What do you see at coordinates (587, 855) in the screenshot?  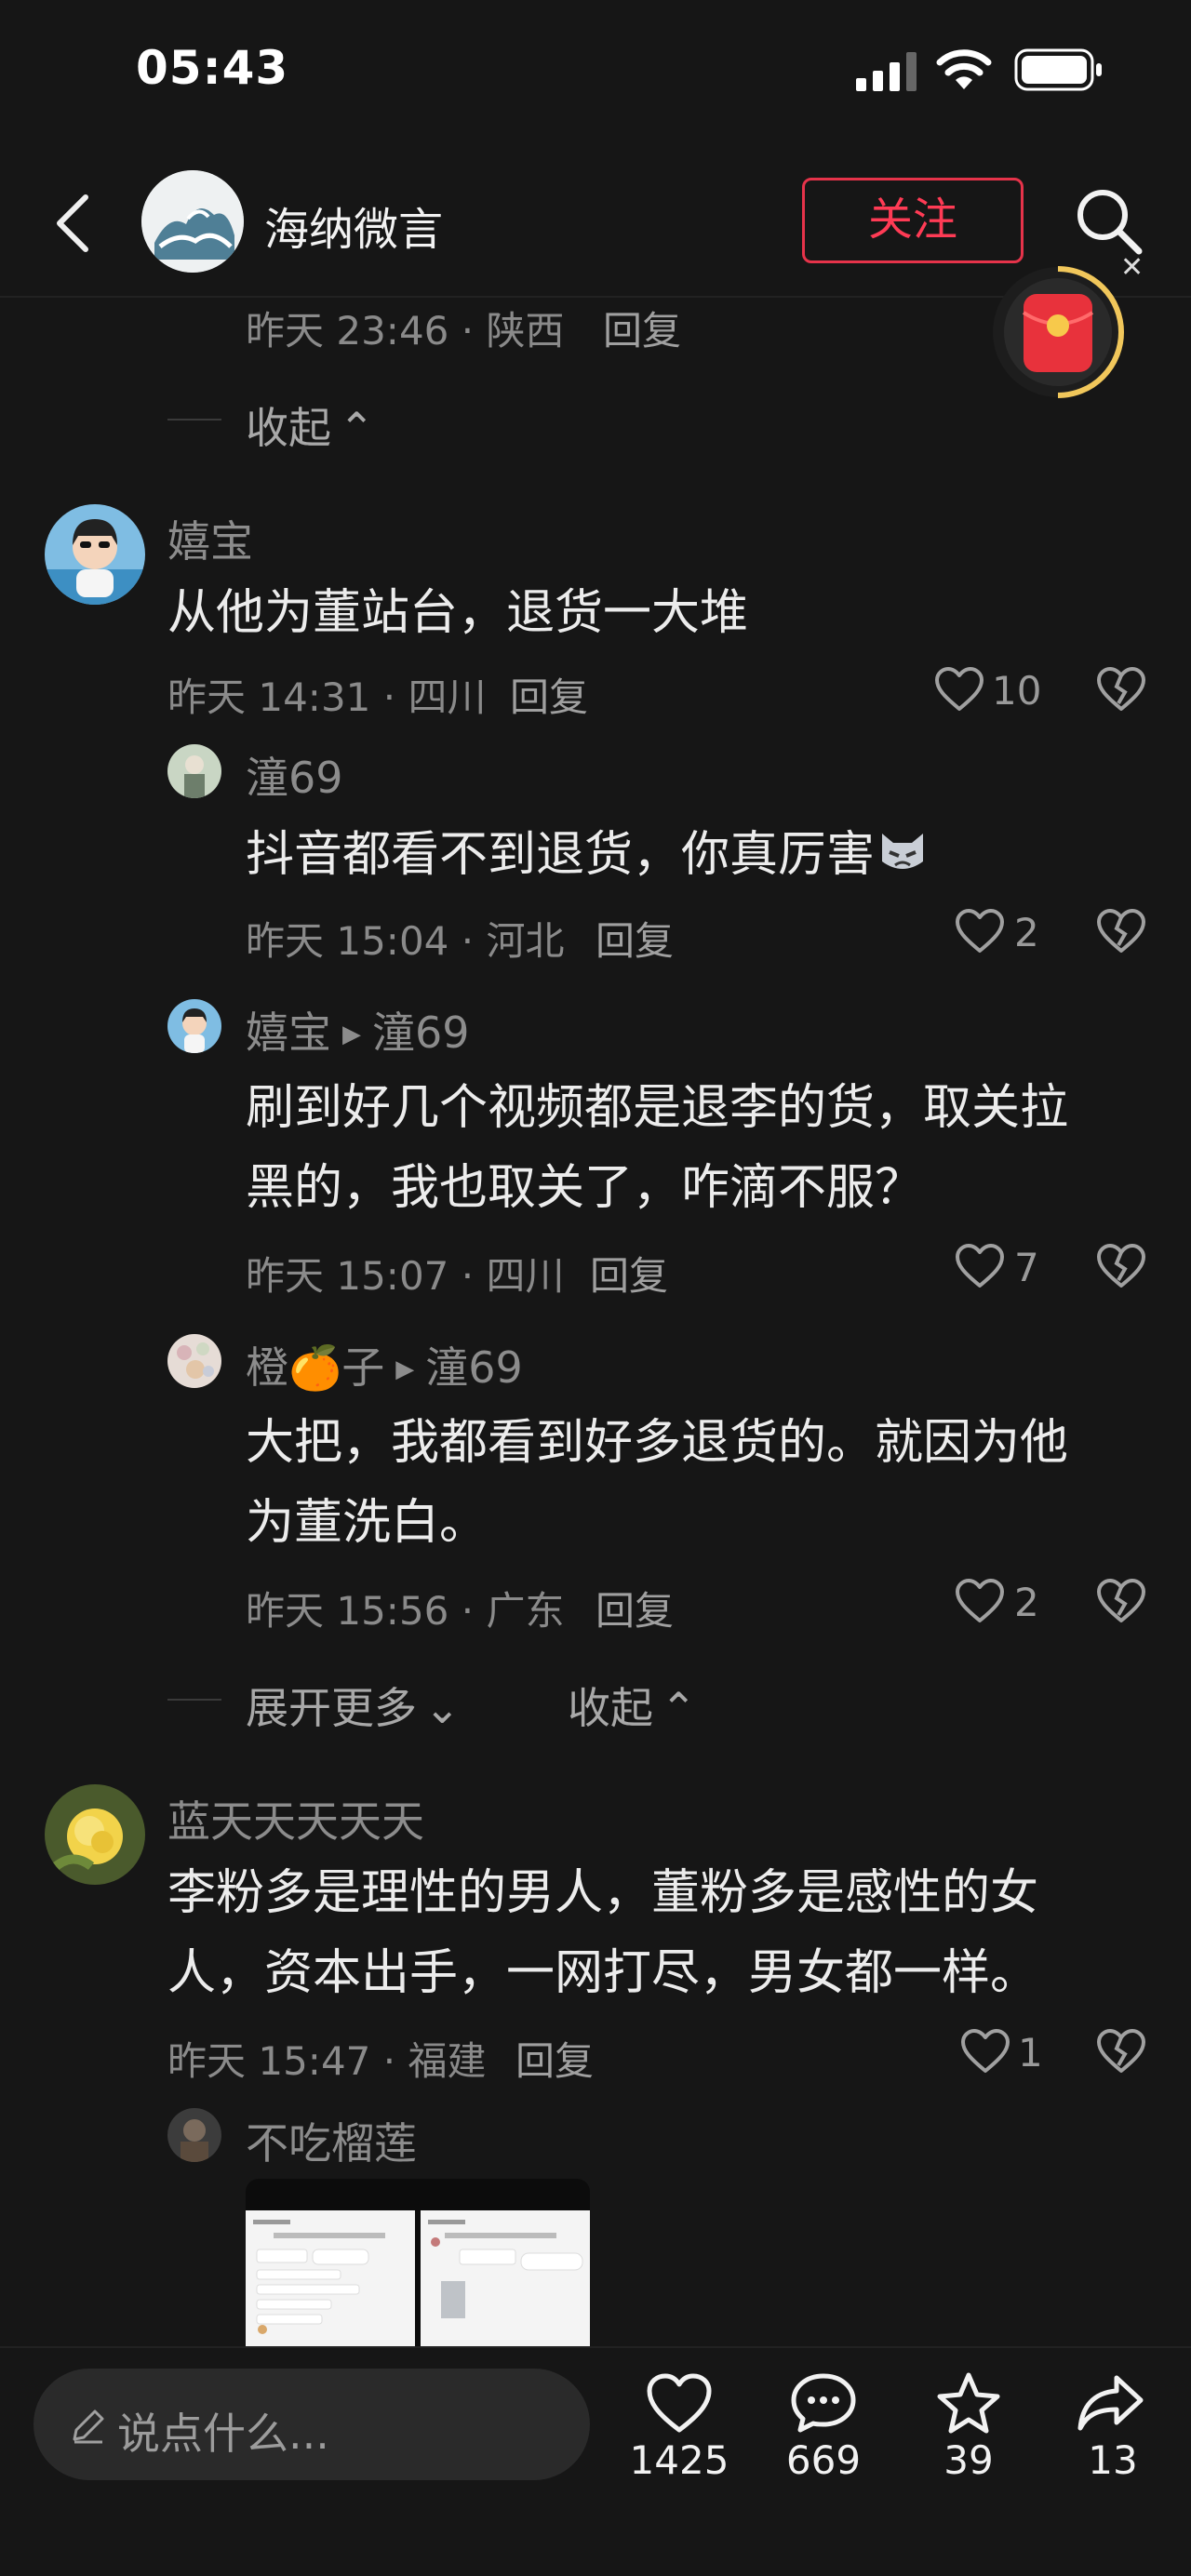 I see `reply-text: 抖音都看不到退货，你真厉害` at bounding box center [587, 855].